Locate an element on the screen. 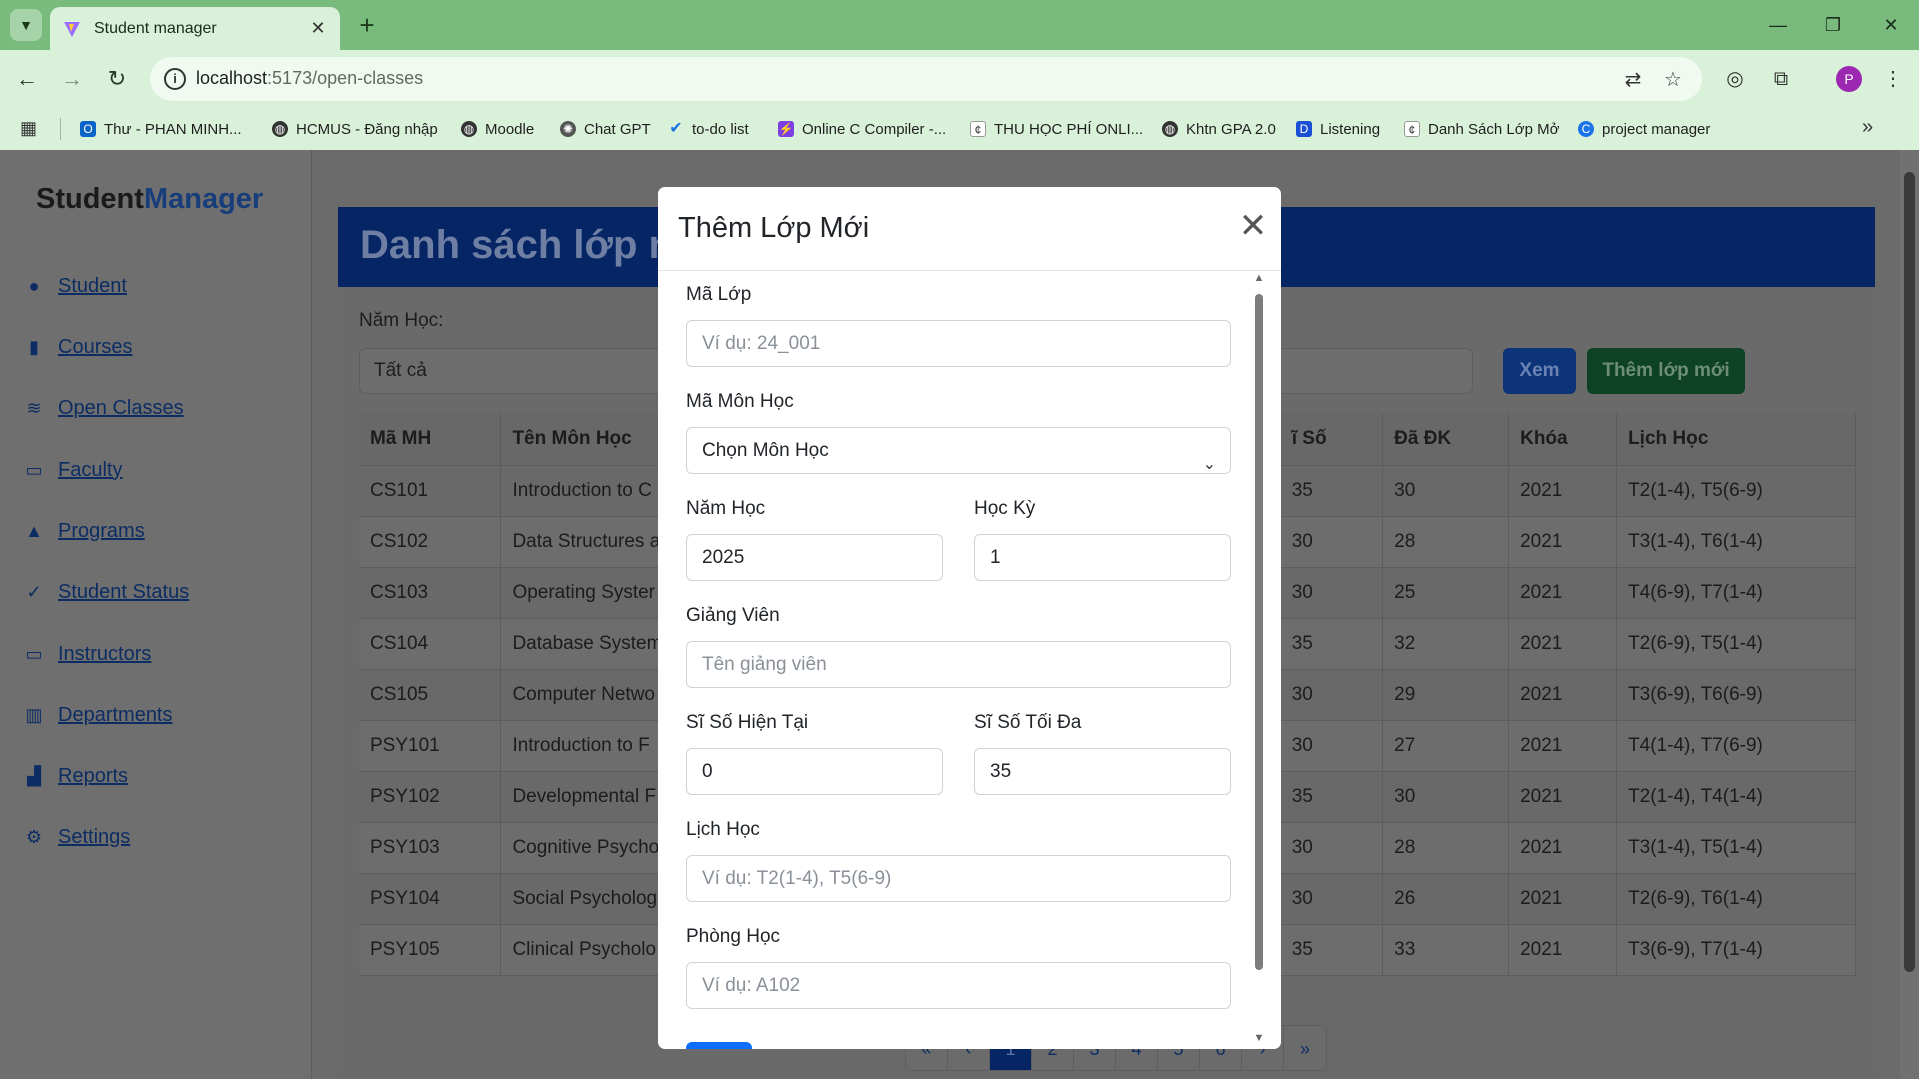  tab-search-button: ▼ is located at coordinates (26, 25).